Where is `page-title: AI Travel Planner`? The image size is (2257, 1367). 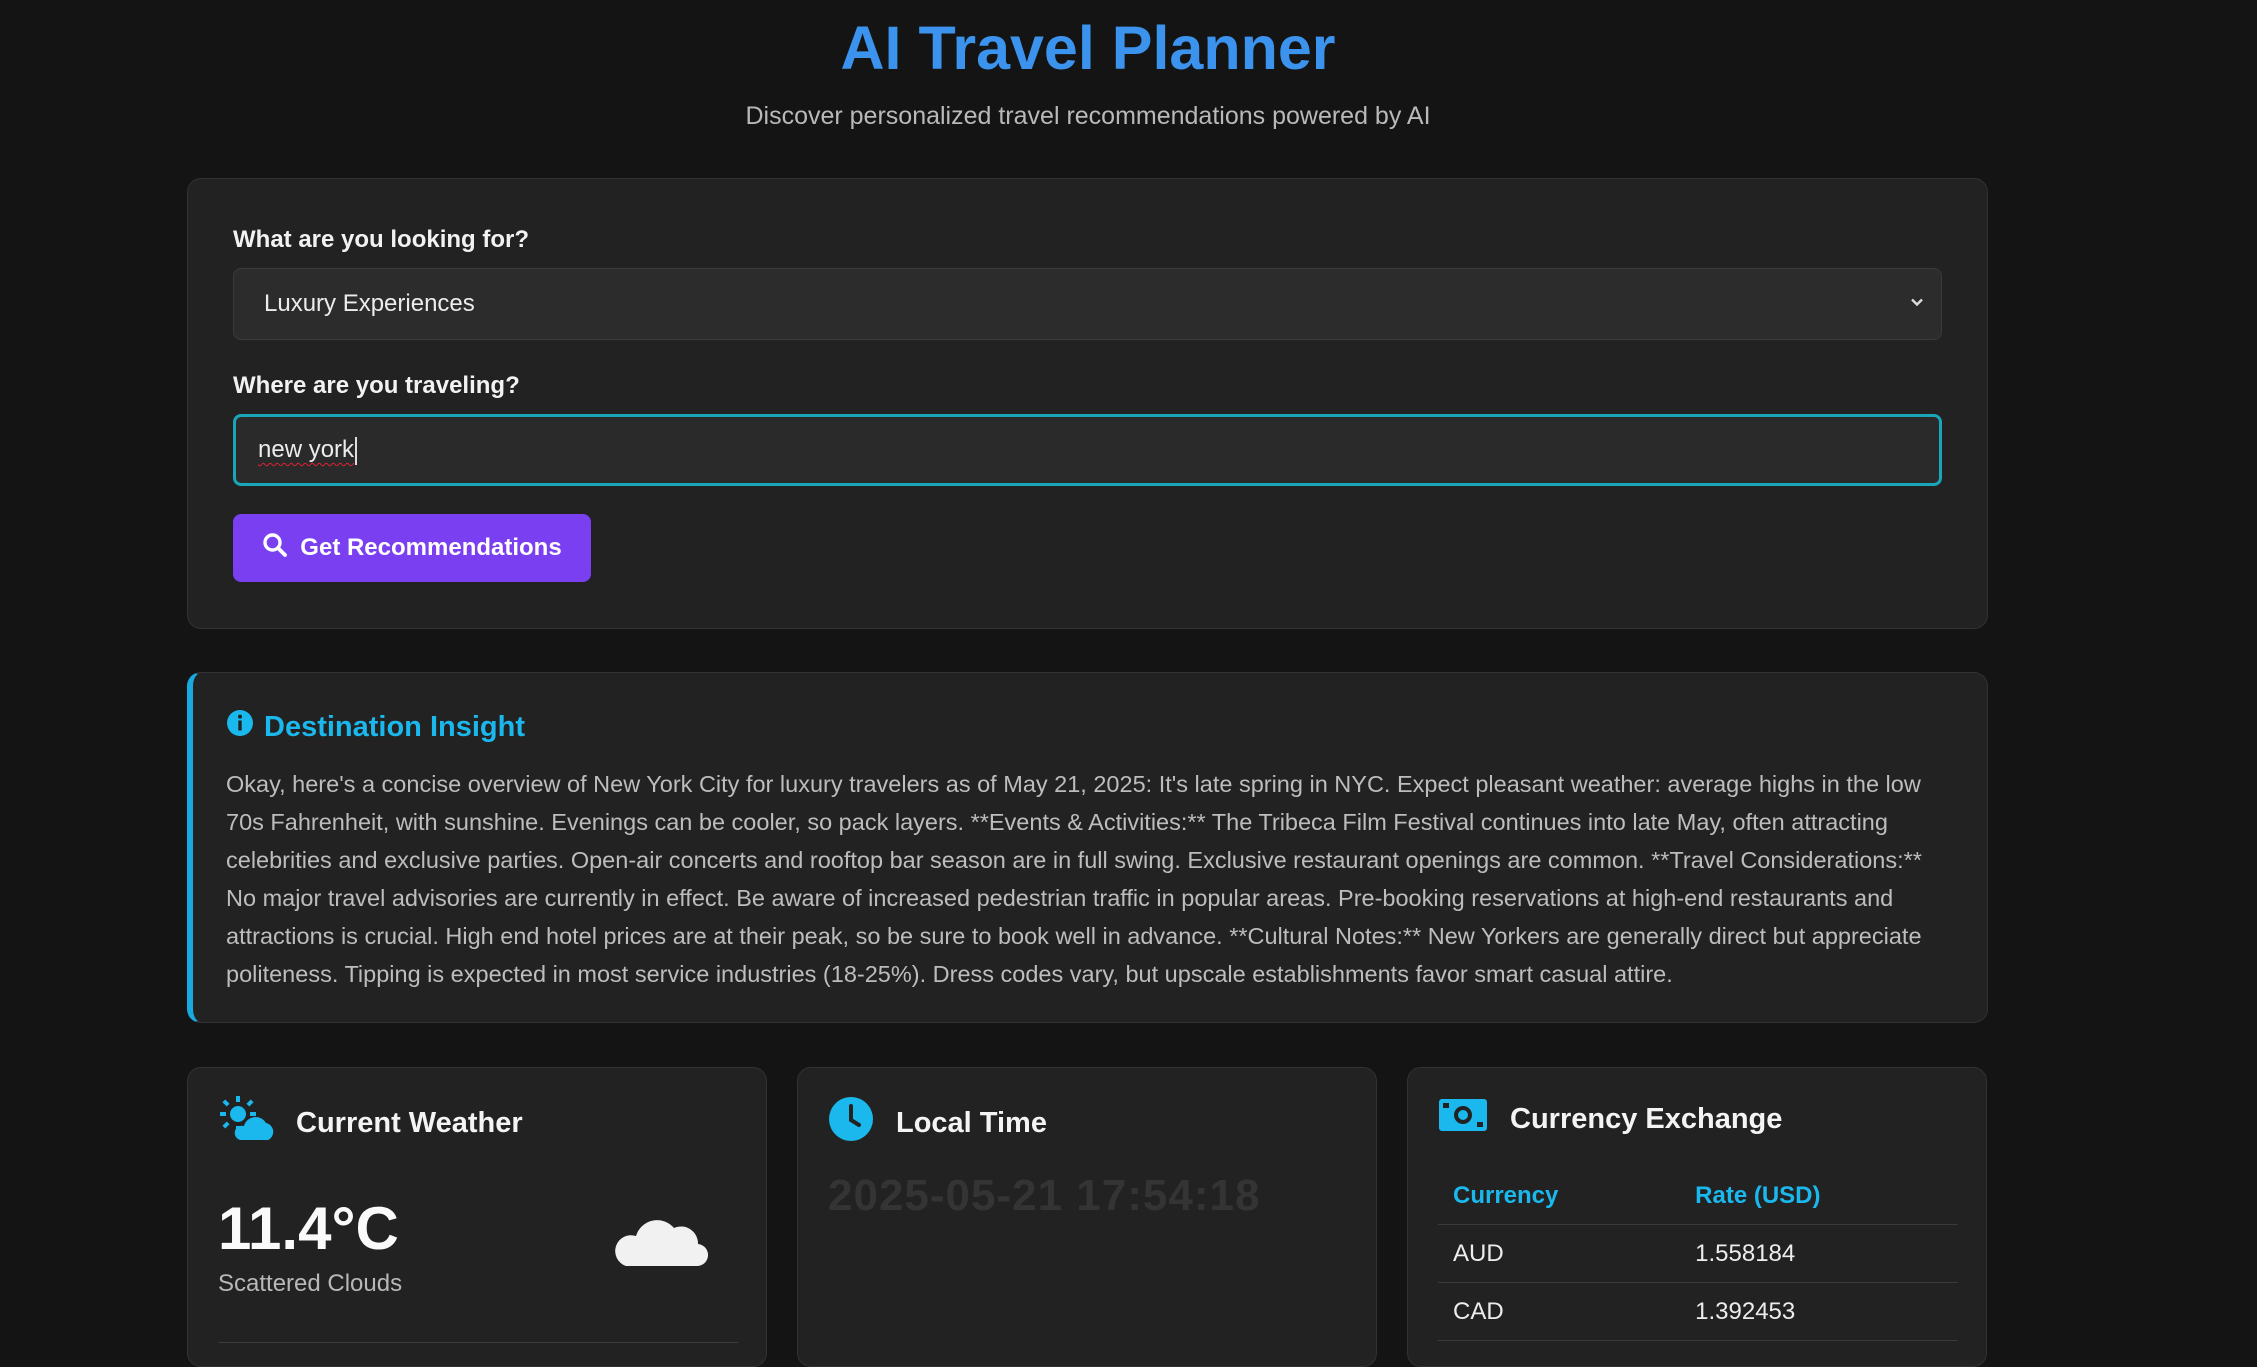 page-title: AI Travel Planner is located at coordinates (1088, 48).